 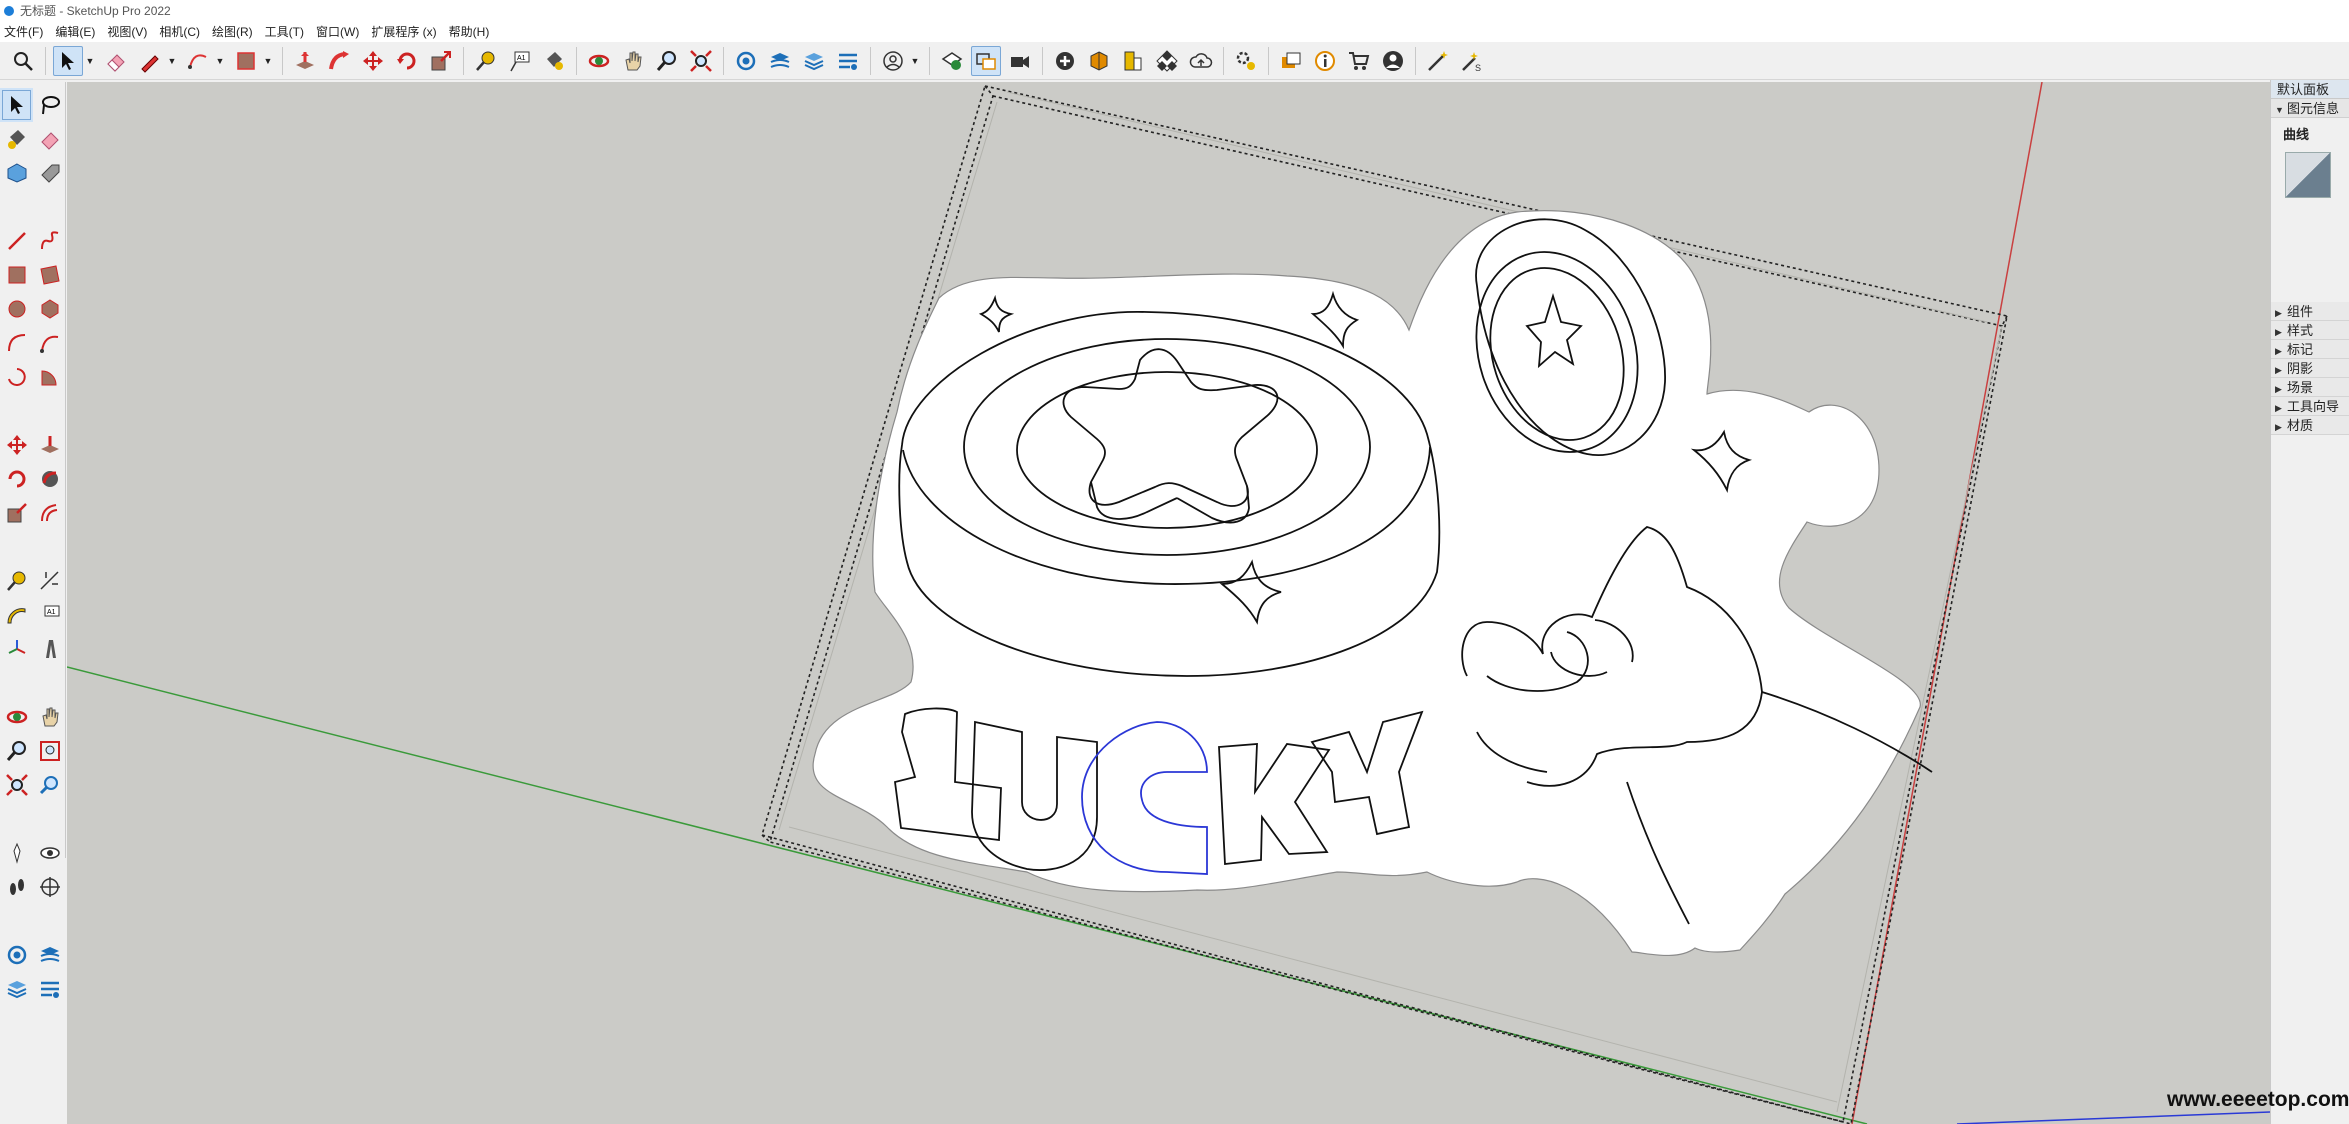 I want to click on panel-instructor: ▶ 工具向导, so click(x=2310, y=406).